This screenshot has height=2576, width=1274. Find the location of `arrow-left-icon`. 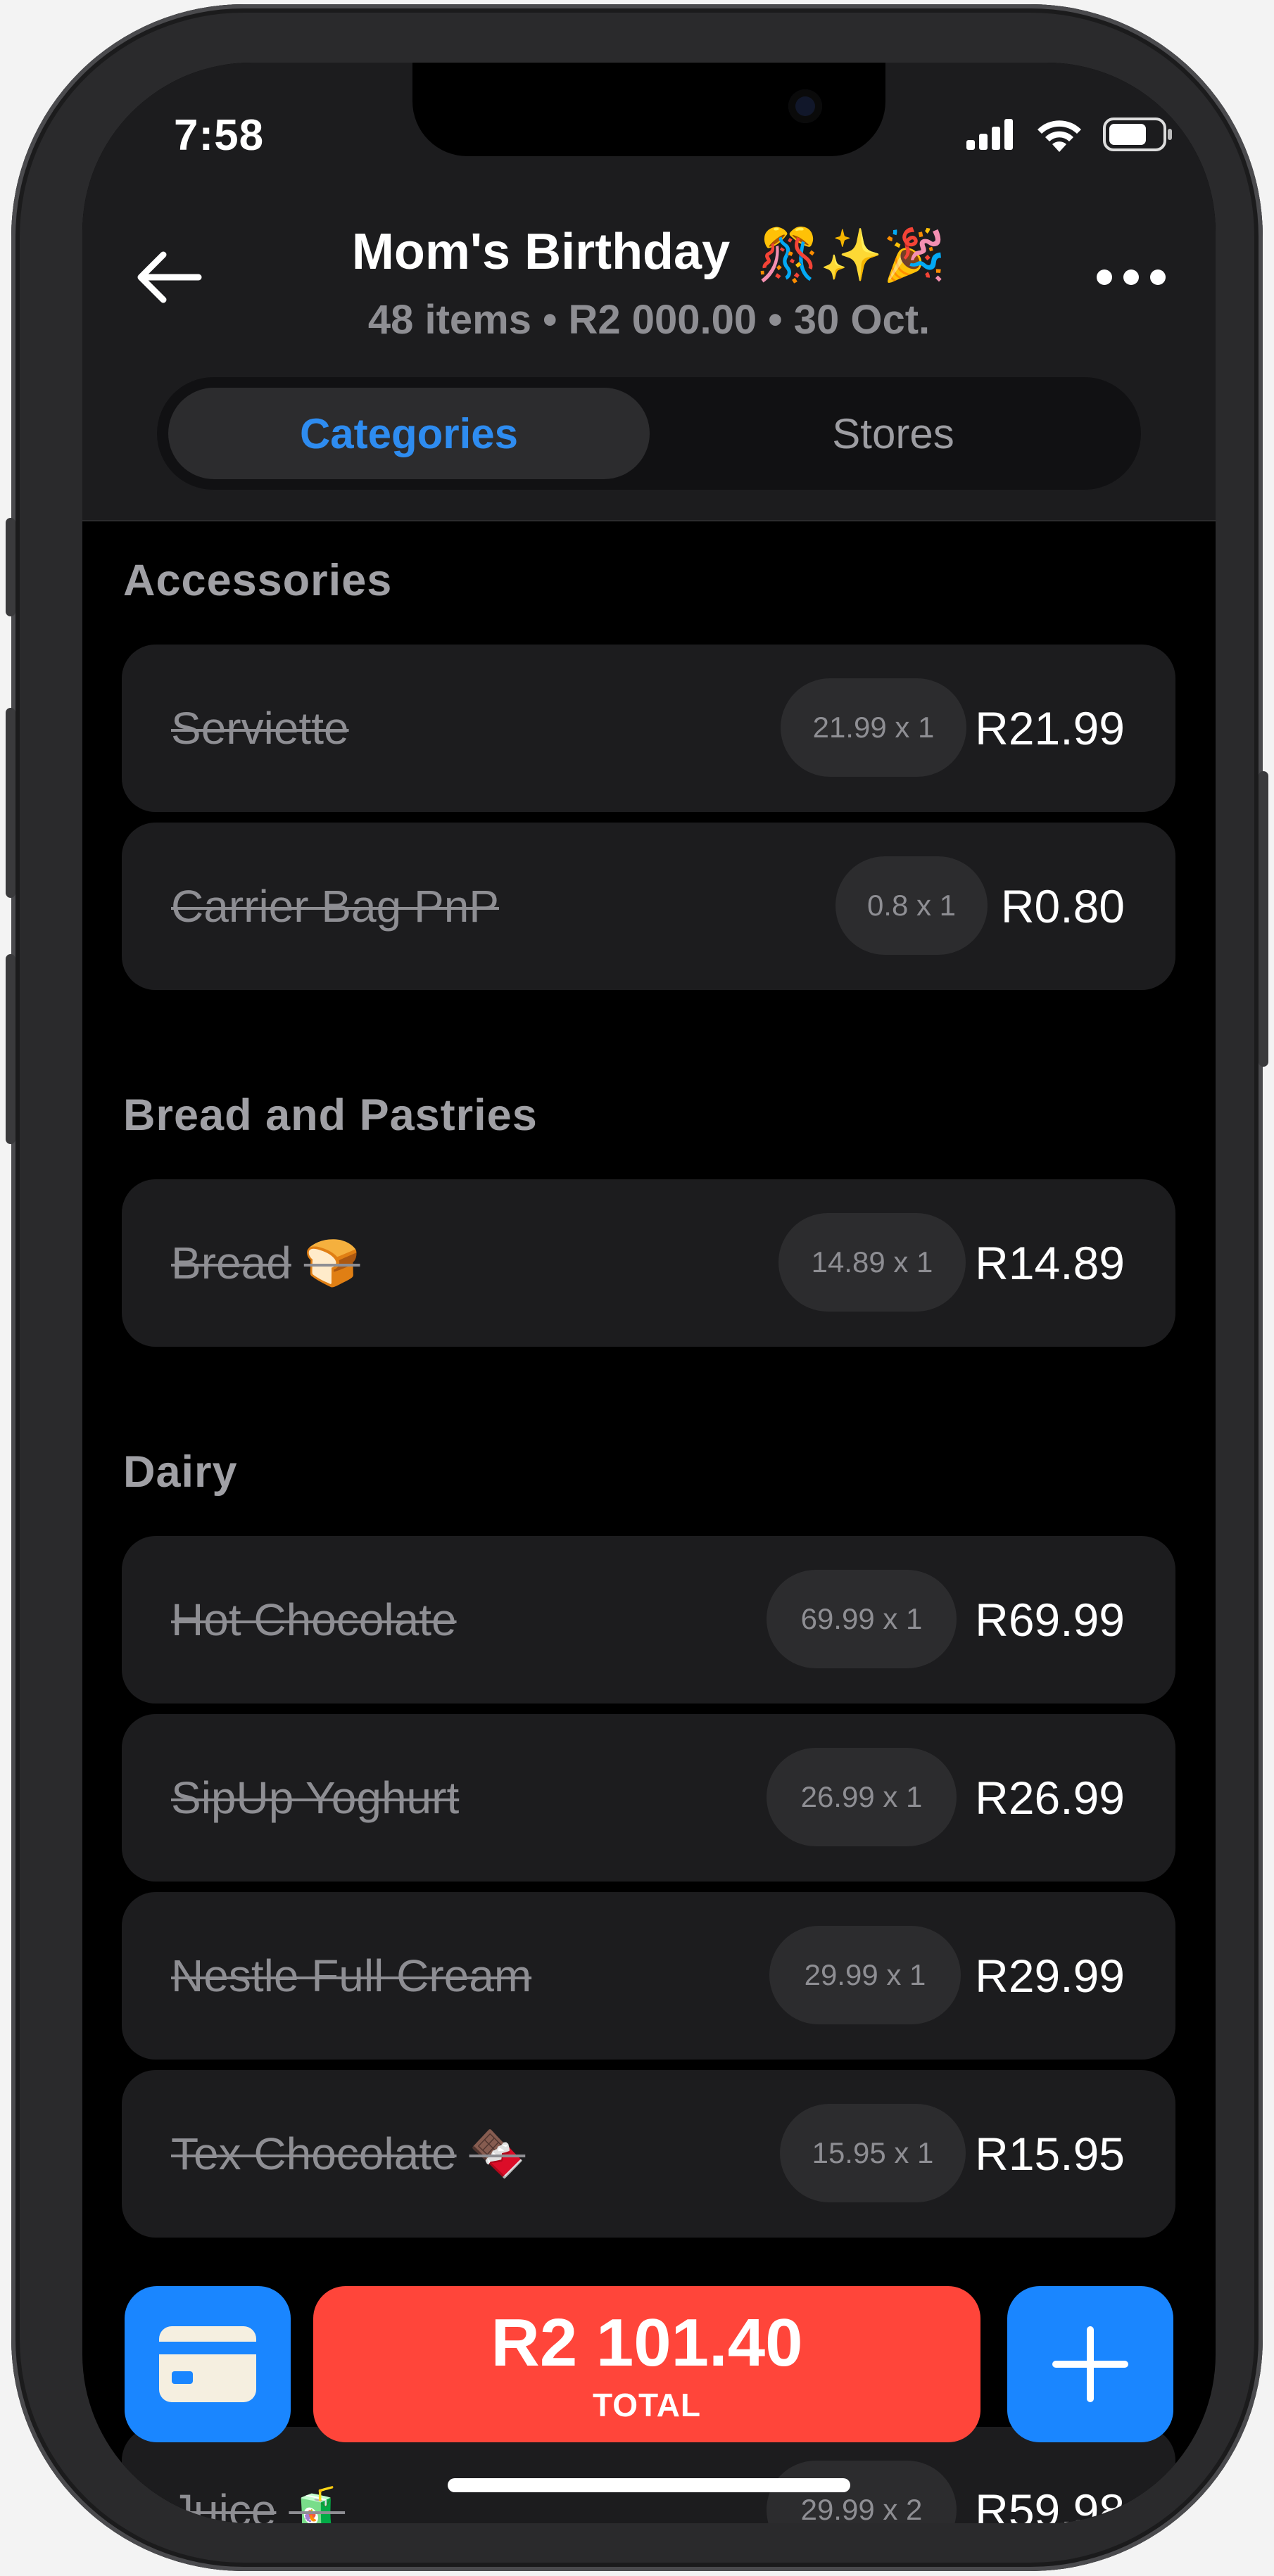

arrow-left-icon is located at coordinates (169, 277).